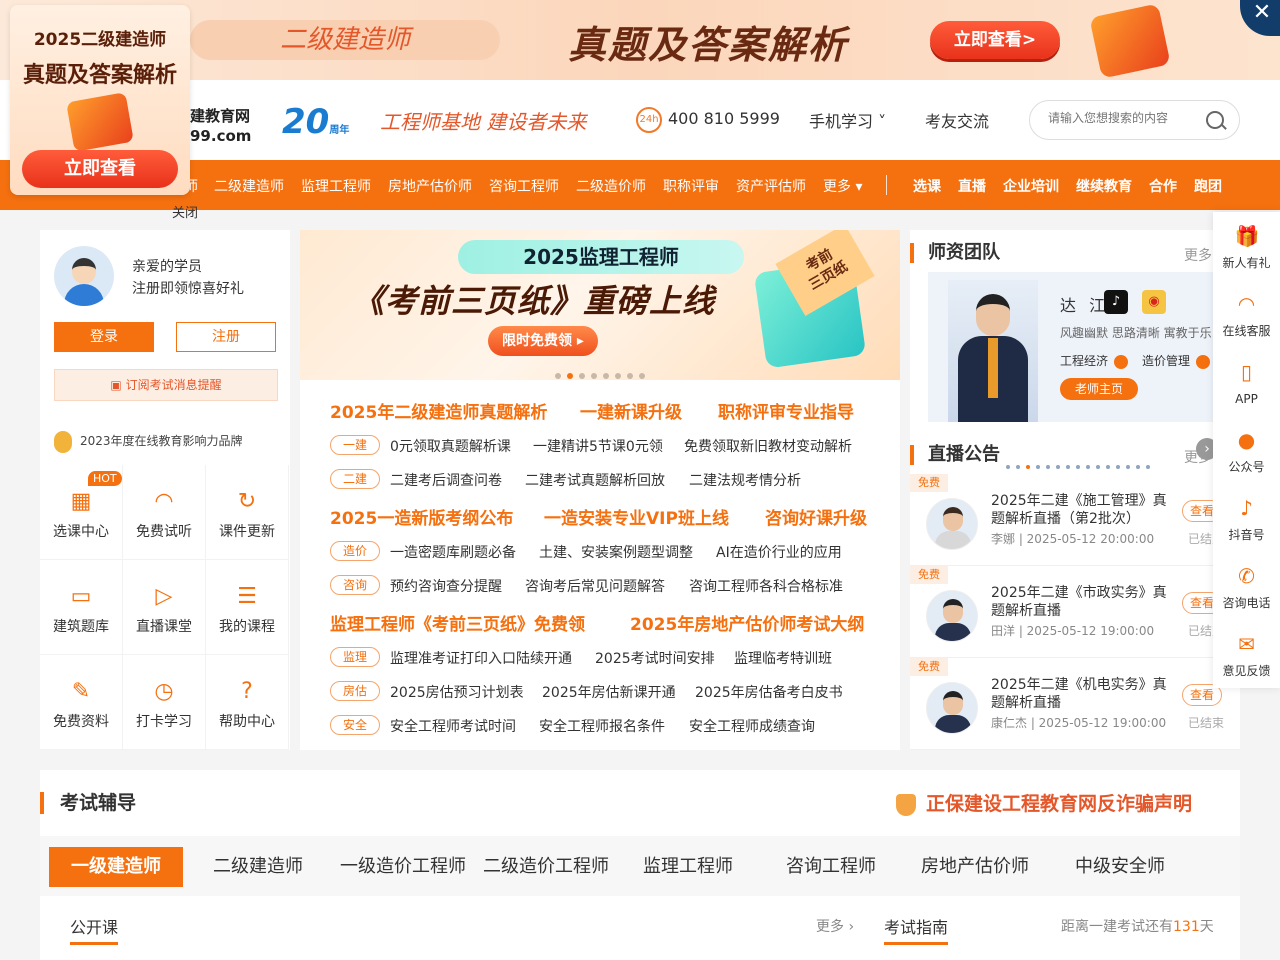 This screenshot has width=1280, height=960. What do you see at coordinates (226, 337) in the screenshot?
I see `register-button: 注册` at bounding box center [226, 337].